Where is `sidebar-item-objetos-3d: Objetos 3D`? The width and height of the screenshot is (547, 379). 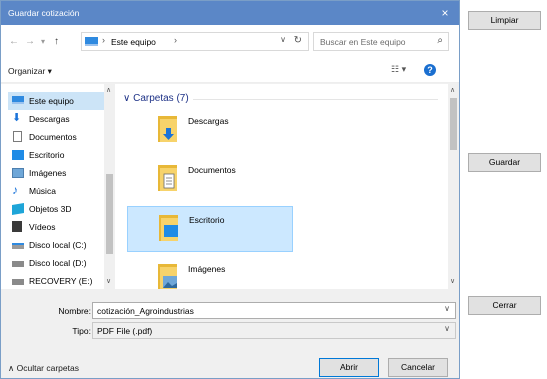 sidebar-item-objetos-3d: Objetos 3D is located at coordinates (56, 209).